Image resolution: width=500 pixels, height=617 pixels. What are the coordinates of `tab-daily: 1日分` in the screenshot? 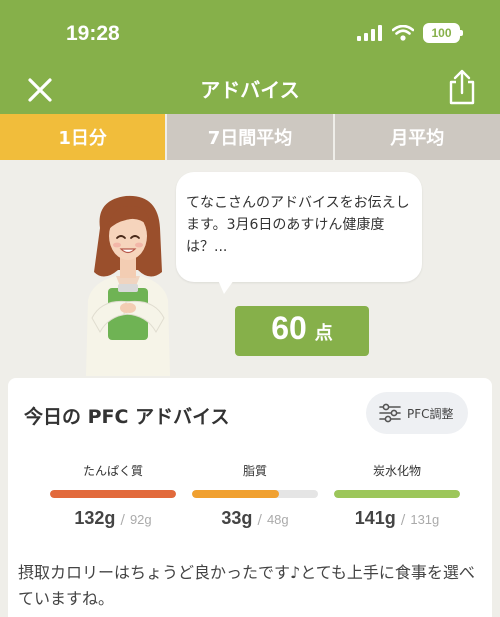 It's located at (83, 137).